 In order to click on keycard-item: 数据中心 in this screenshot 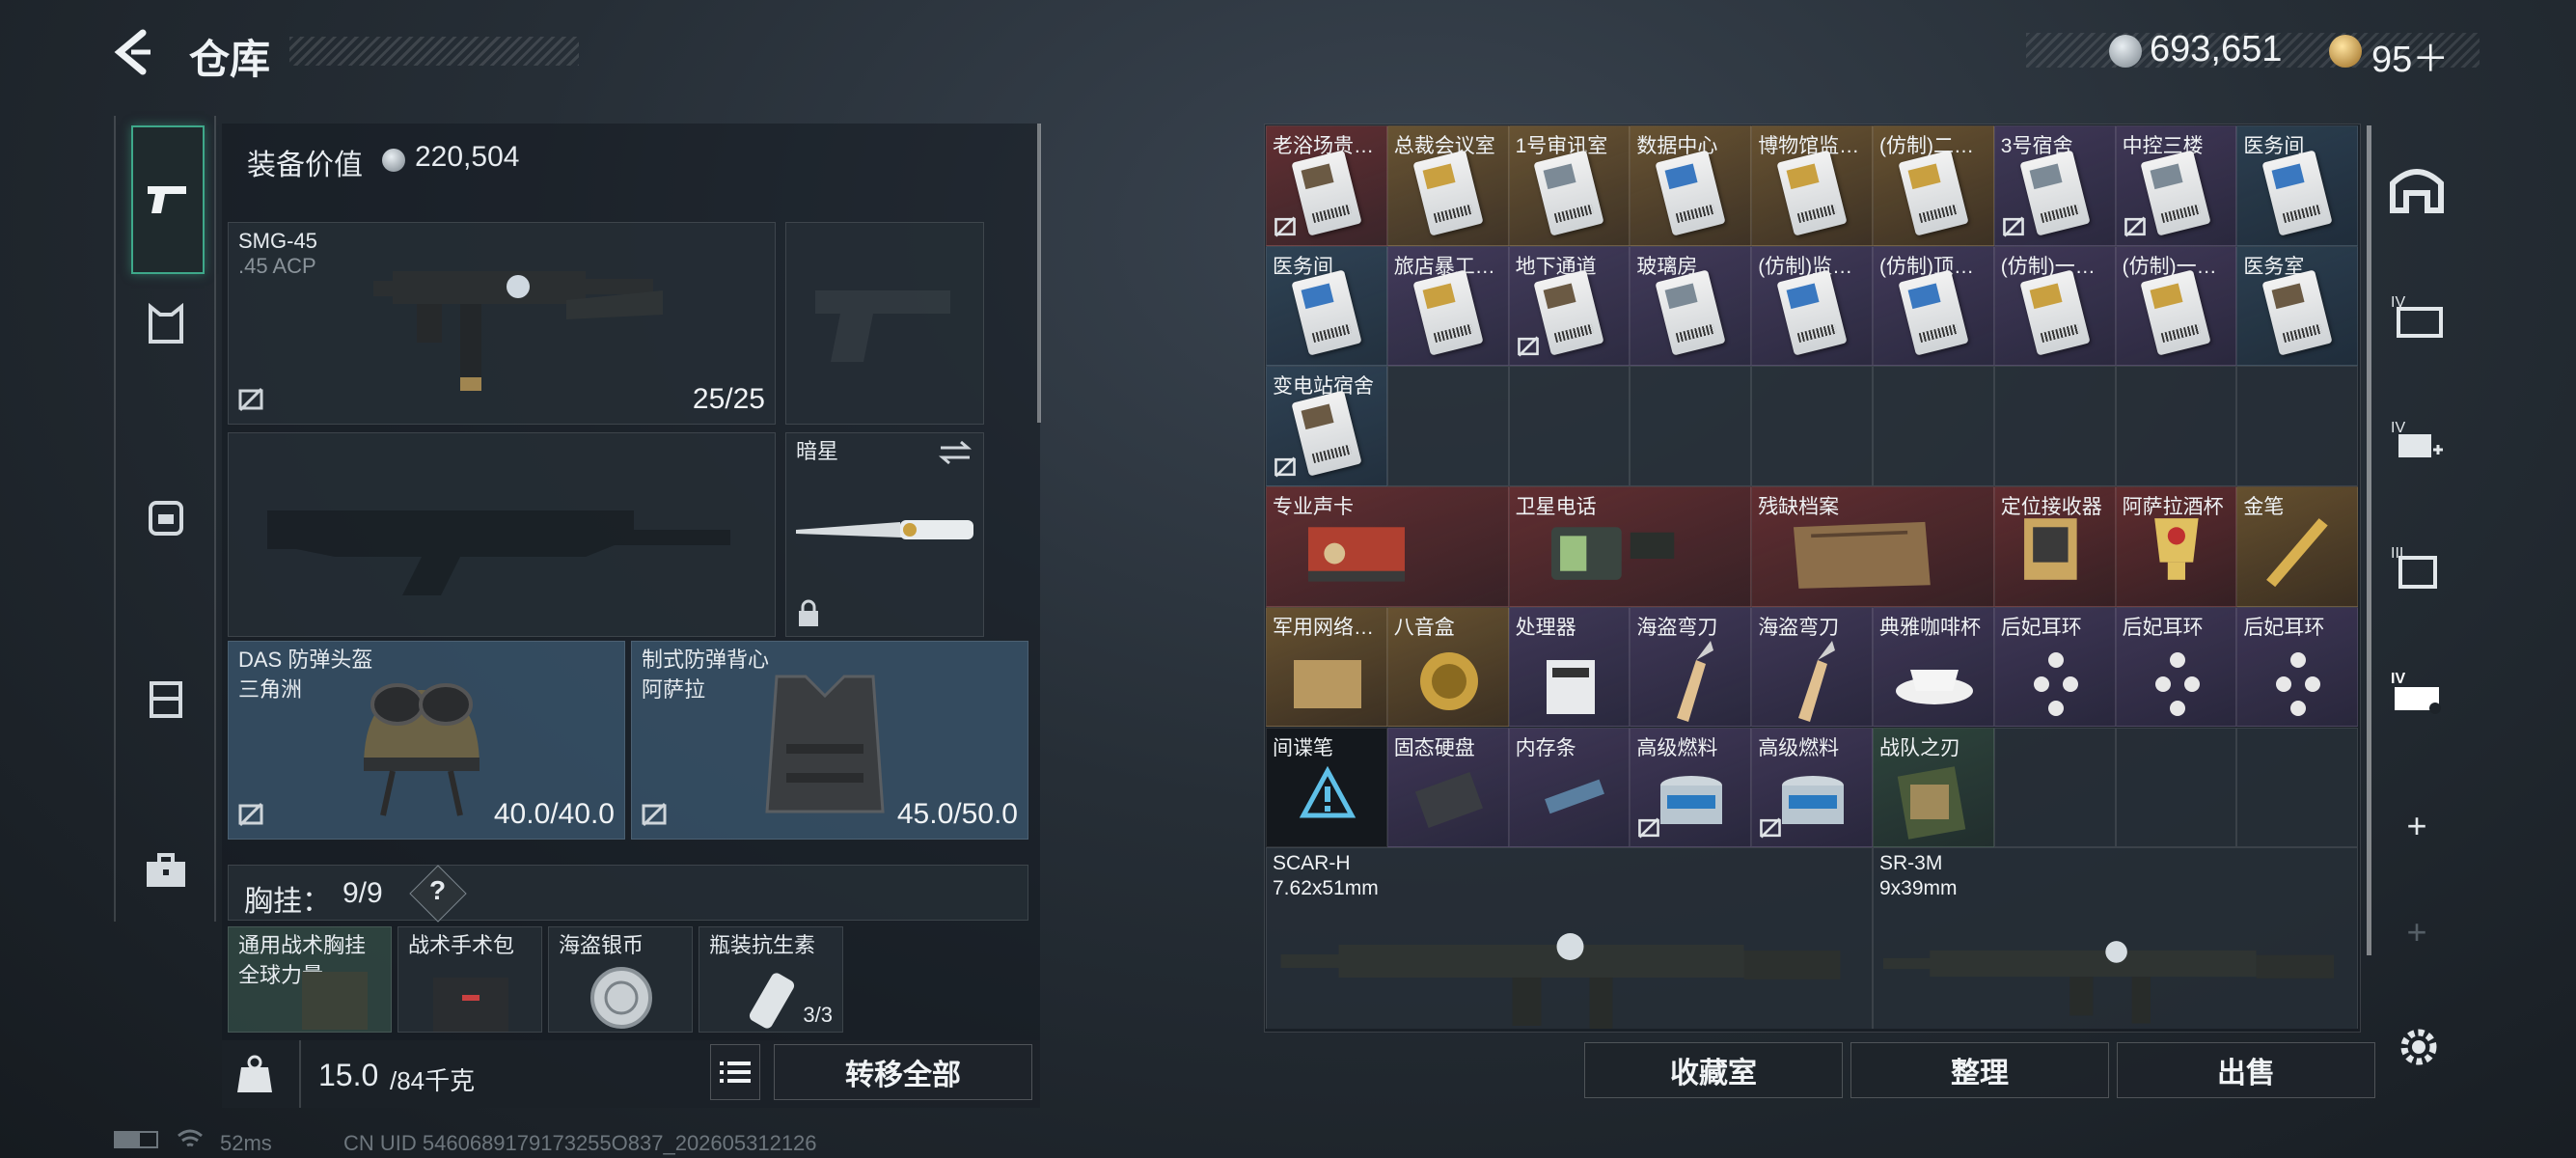, I will do `click(1691, 185)`.